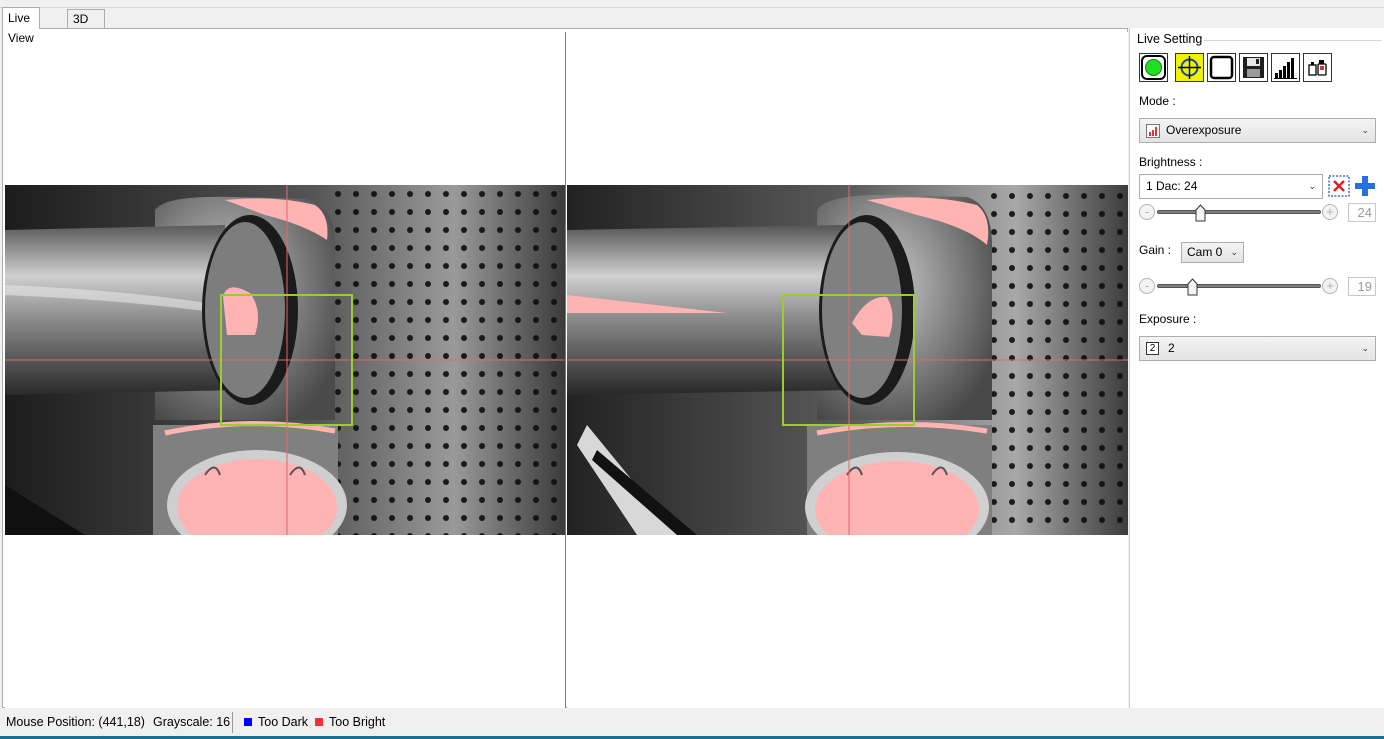  I want to click on brightness-increase-button: +, so click(1330, 212).